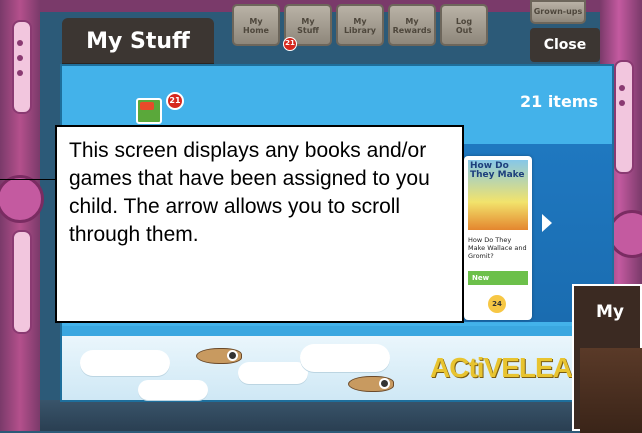  What do you see at coordinates (28, 179) in the screenshot?
I see `callout-pointer-line` at bounding box center [28, 179].